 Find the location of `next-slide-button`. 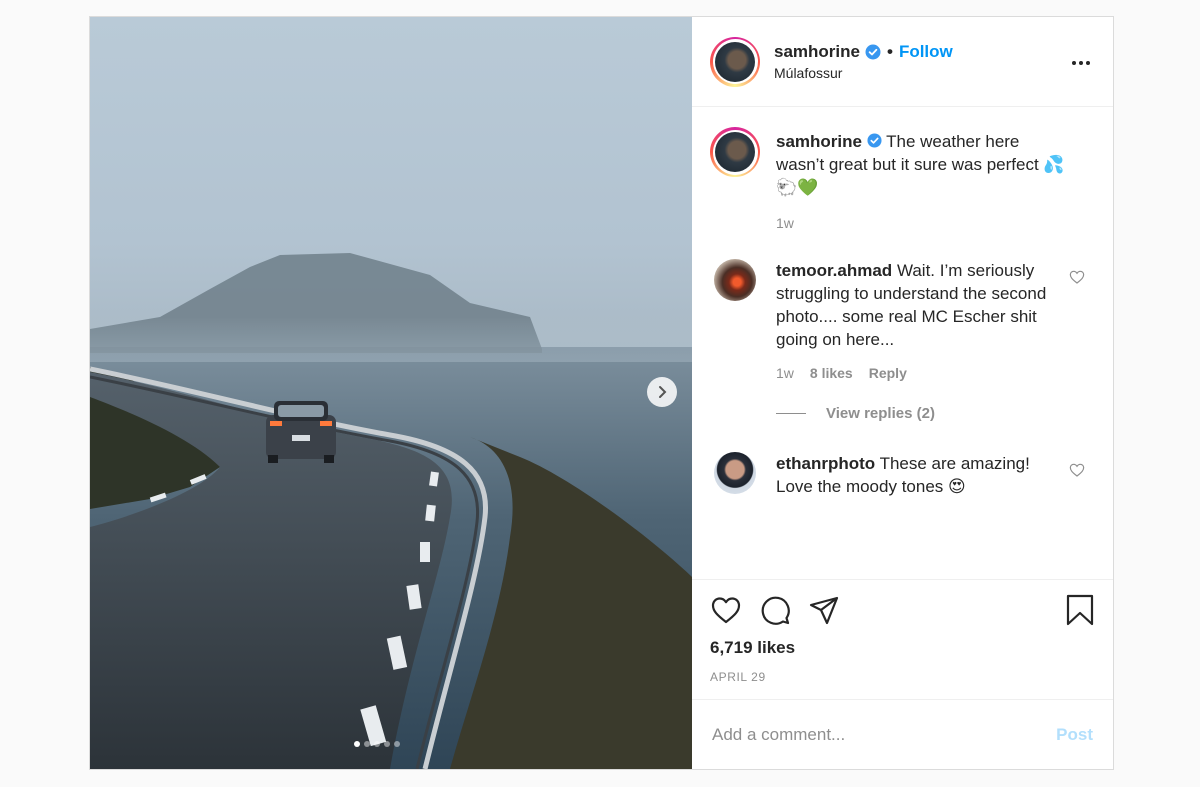

next-slide-button is located at coordinates (662, 392).